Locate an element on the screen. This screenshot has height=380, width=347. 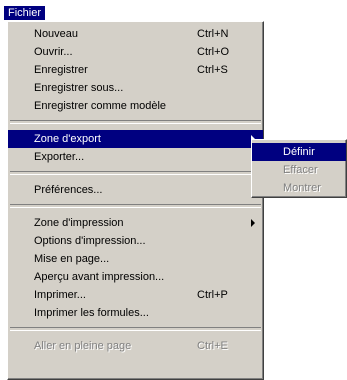
menu-item-ouvrir: Ouvrir... Ctrl+O is located at coordinates (135, 52).